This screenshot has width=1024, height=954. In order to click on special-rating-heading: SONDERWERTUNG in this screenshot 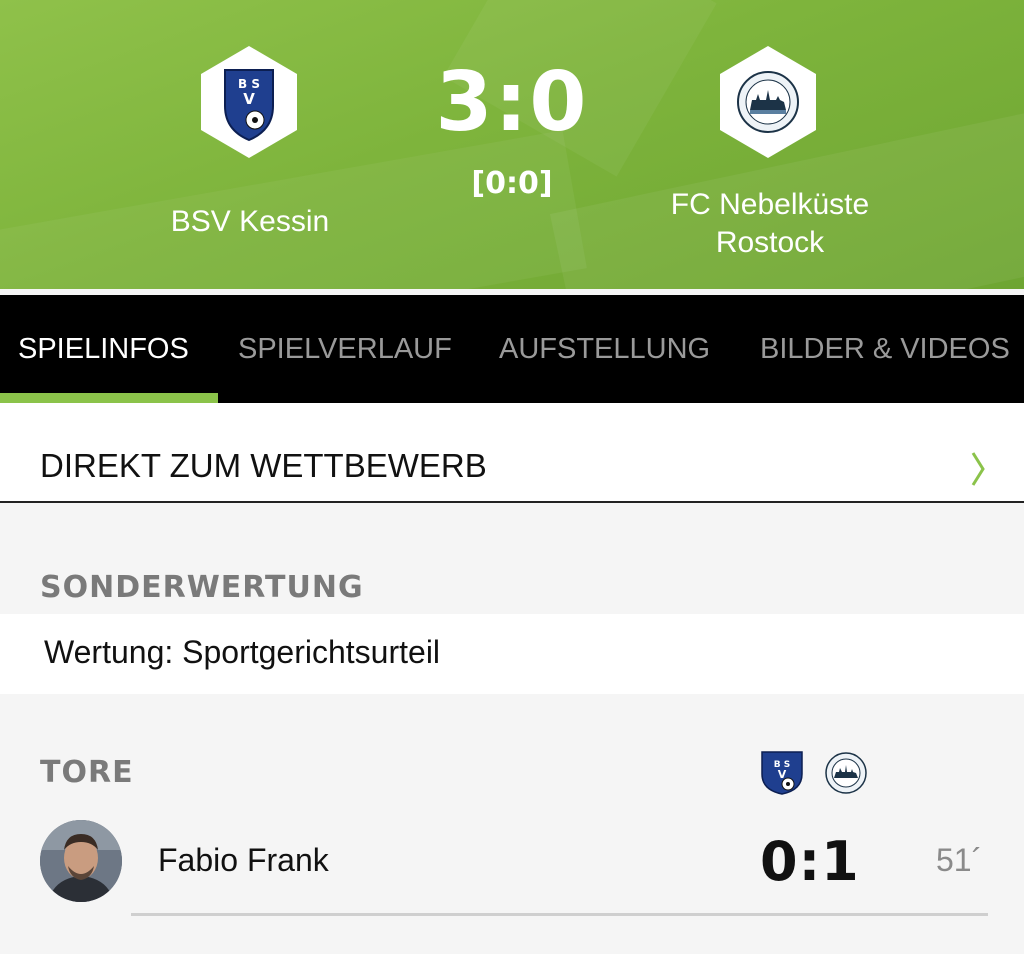, I will do `click(202, 587)`.